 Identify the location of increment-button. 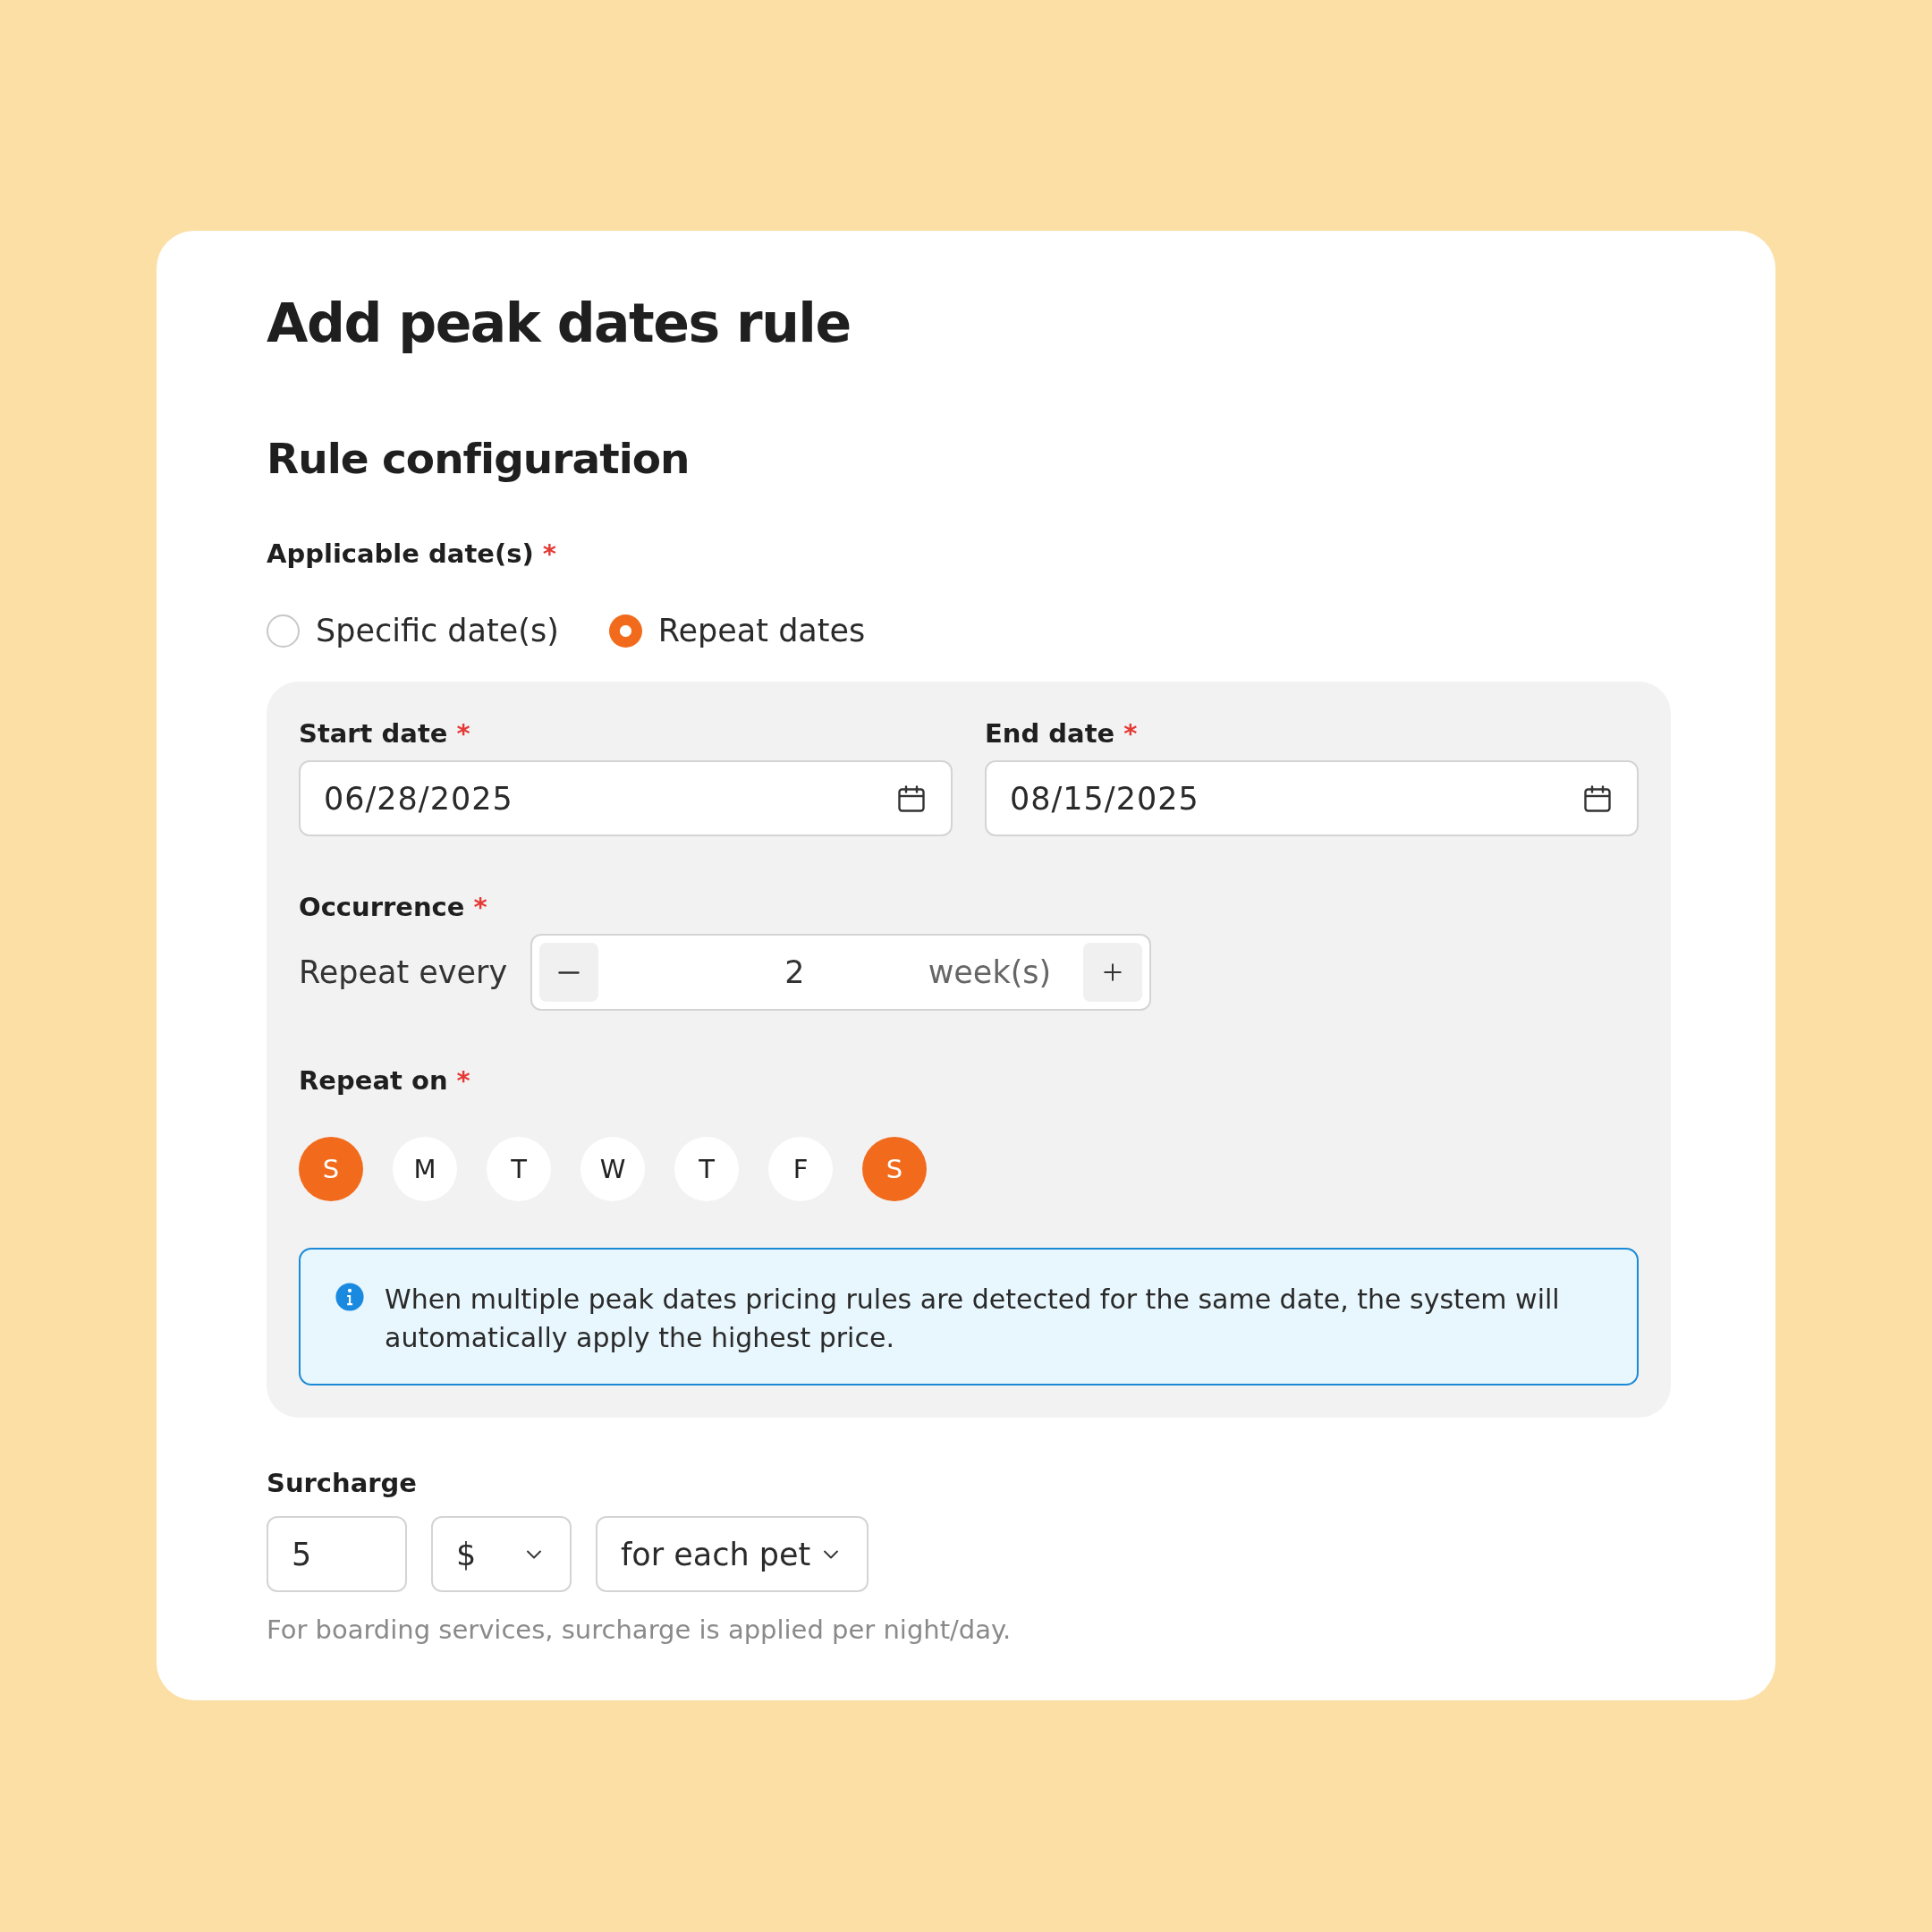
(1113, 972).